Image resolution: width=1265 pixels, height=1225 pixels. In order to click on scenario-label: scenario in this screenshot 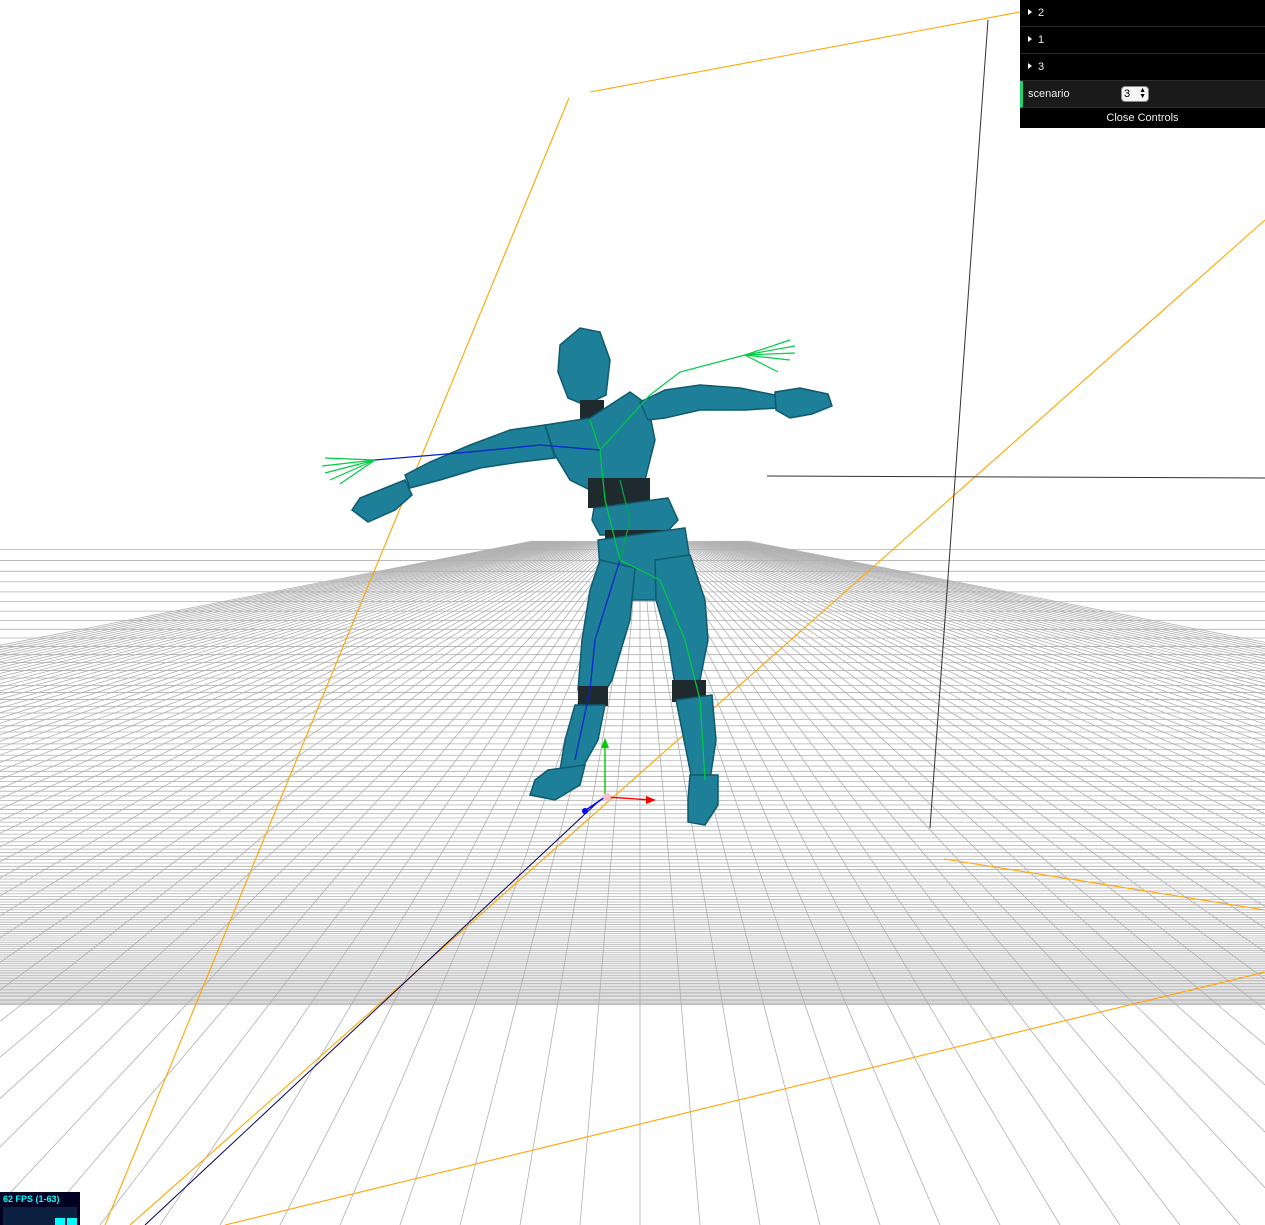, I will do `click(1049, 94)`.